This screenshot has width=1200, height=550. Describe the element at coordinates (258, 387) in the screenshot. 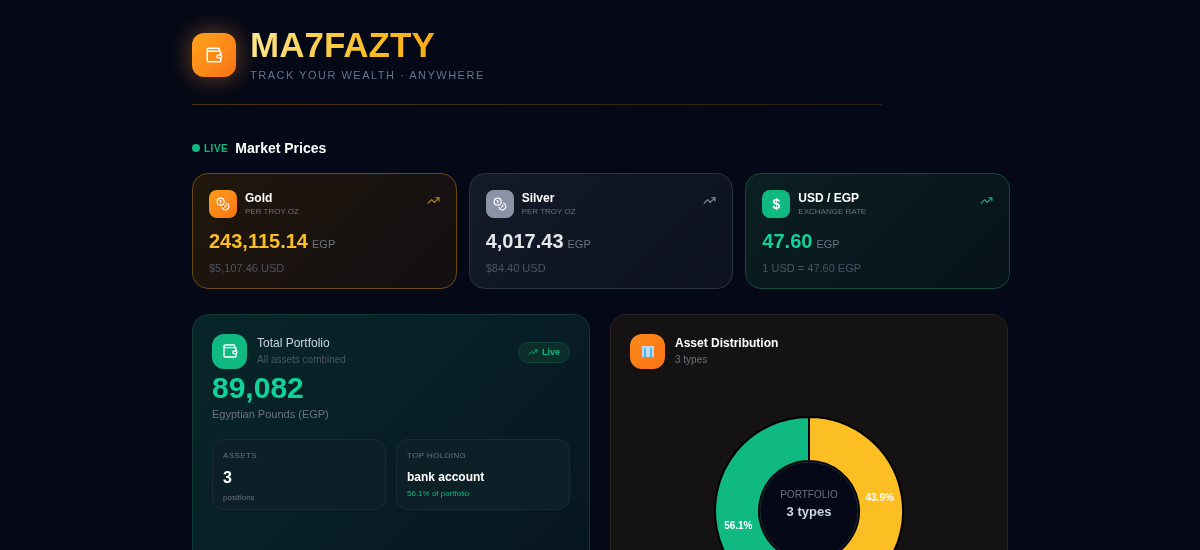

I see `portfolio-total: 89,082` at that location.